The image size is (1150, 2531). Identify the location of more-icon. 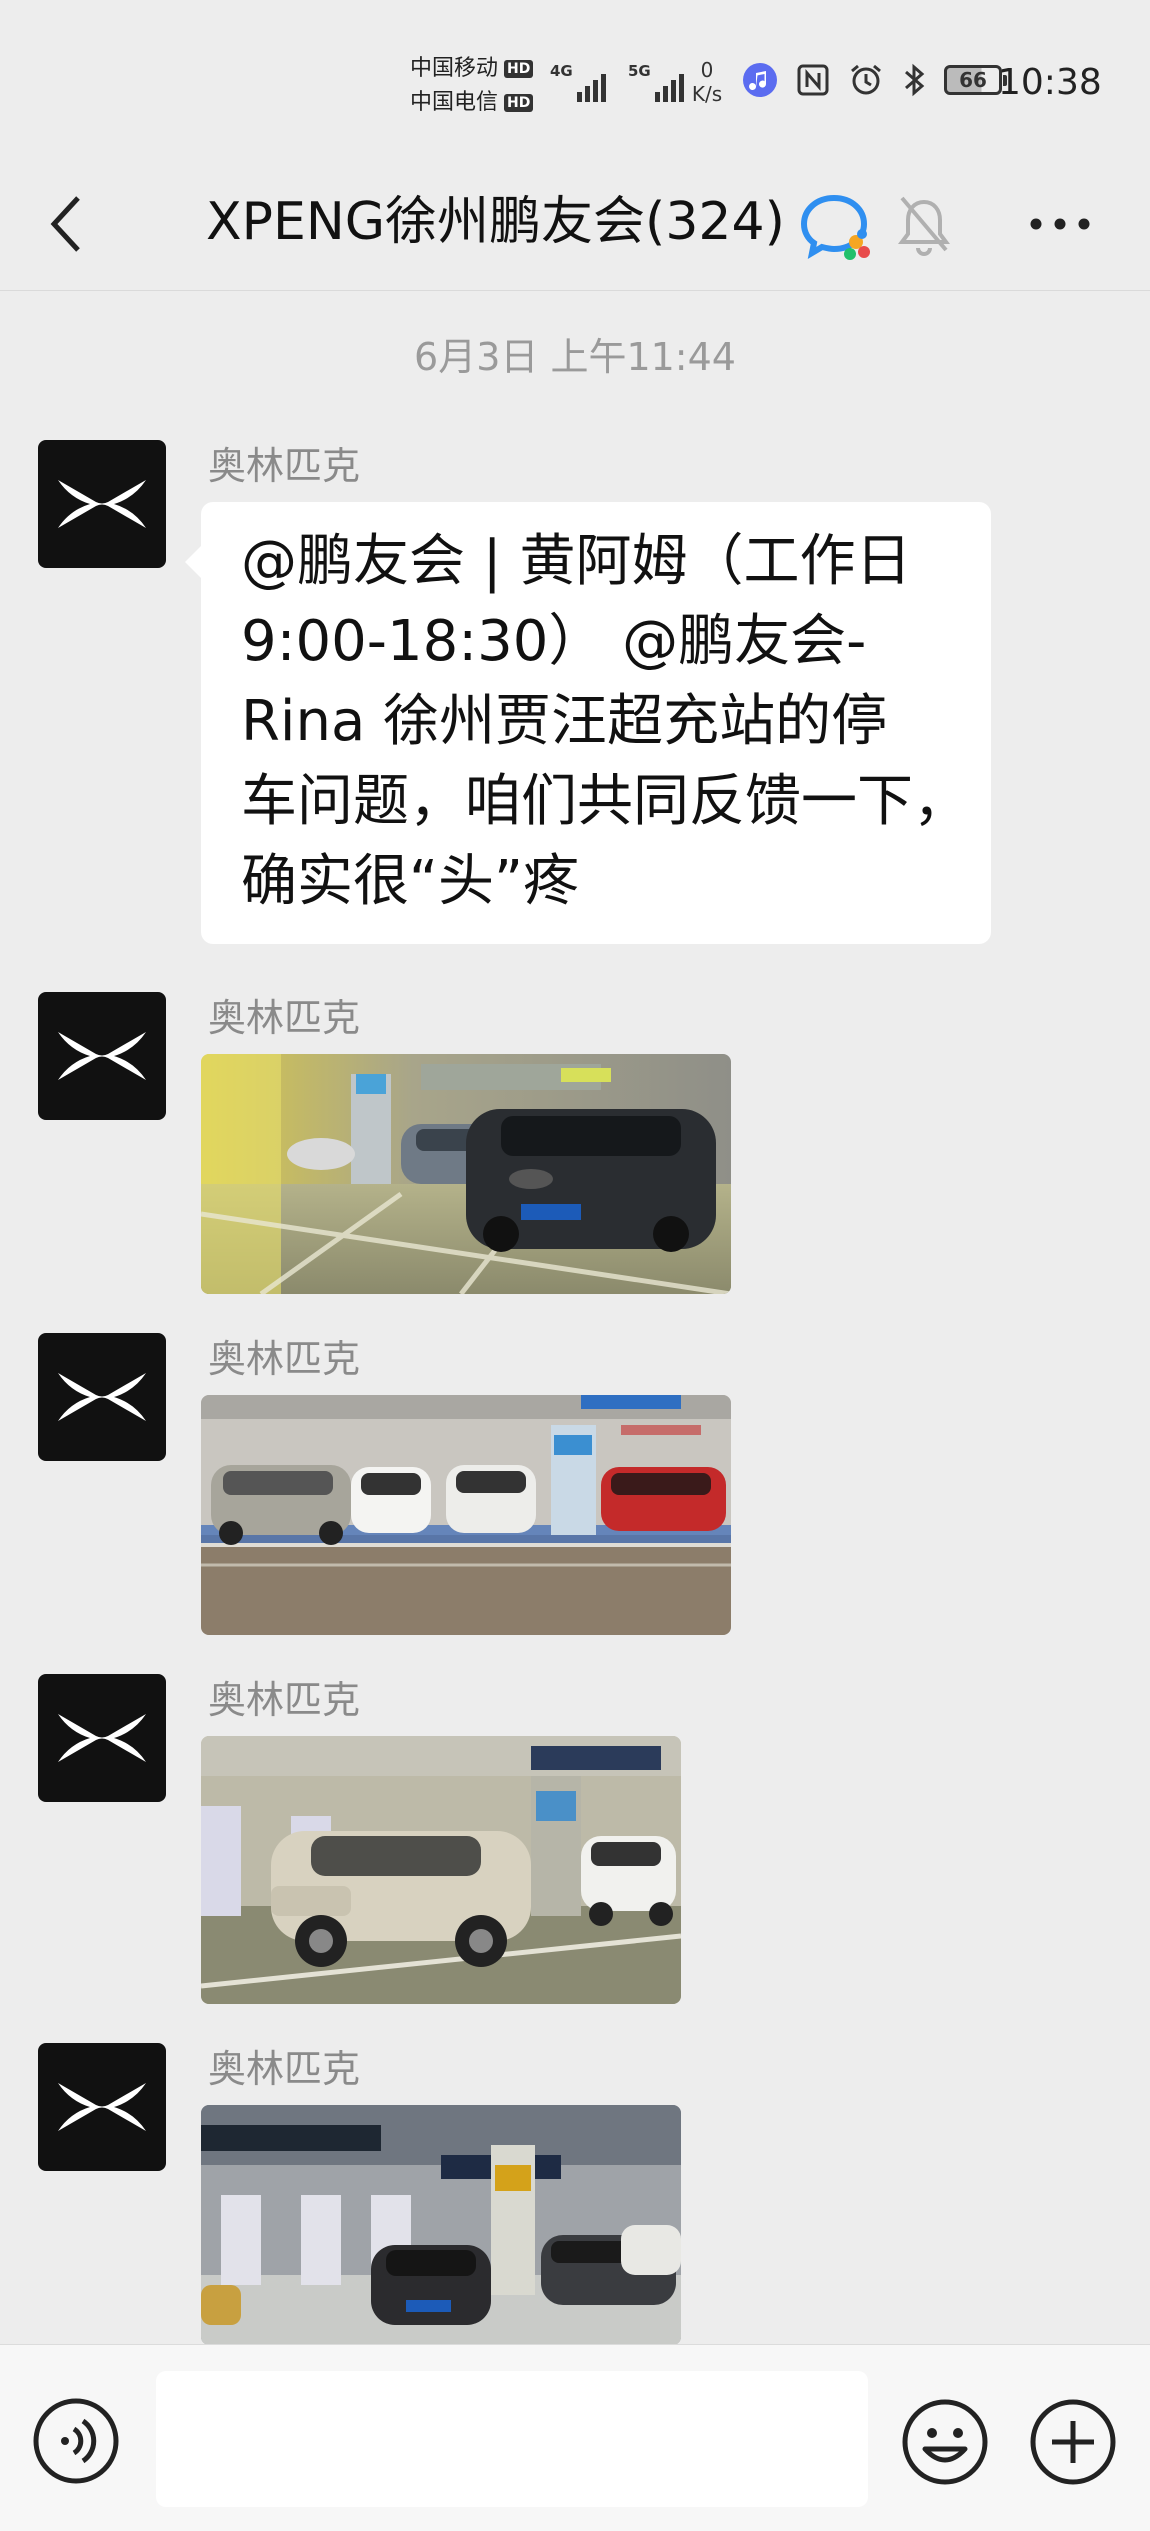
(1060, 224).